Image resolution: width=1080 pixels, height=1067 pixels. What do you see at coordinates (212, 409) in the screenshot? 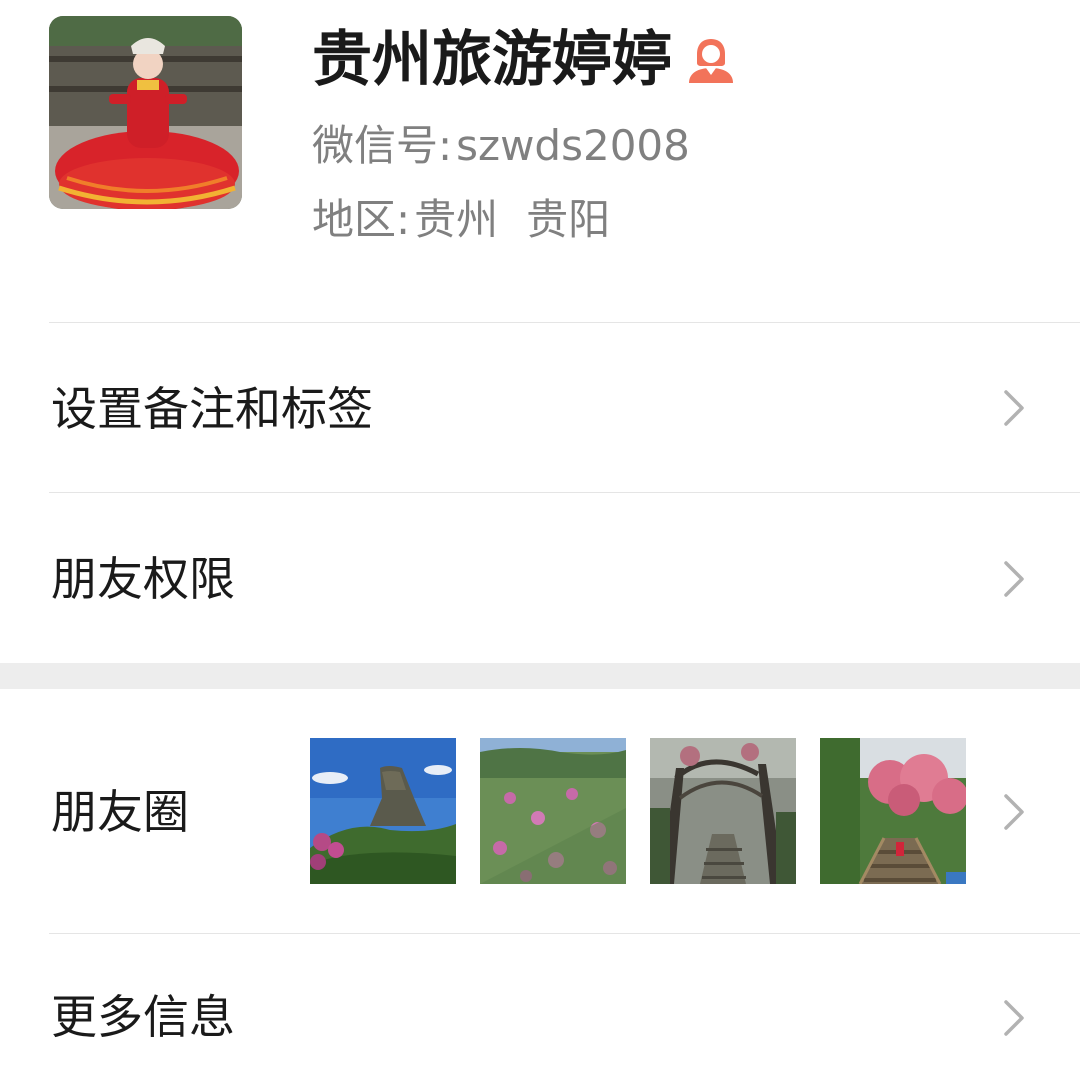
I see `remark-tags-label: 设置备注和标签` at bounding box center [212, 409].